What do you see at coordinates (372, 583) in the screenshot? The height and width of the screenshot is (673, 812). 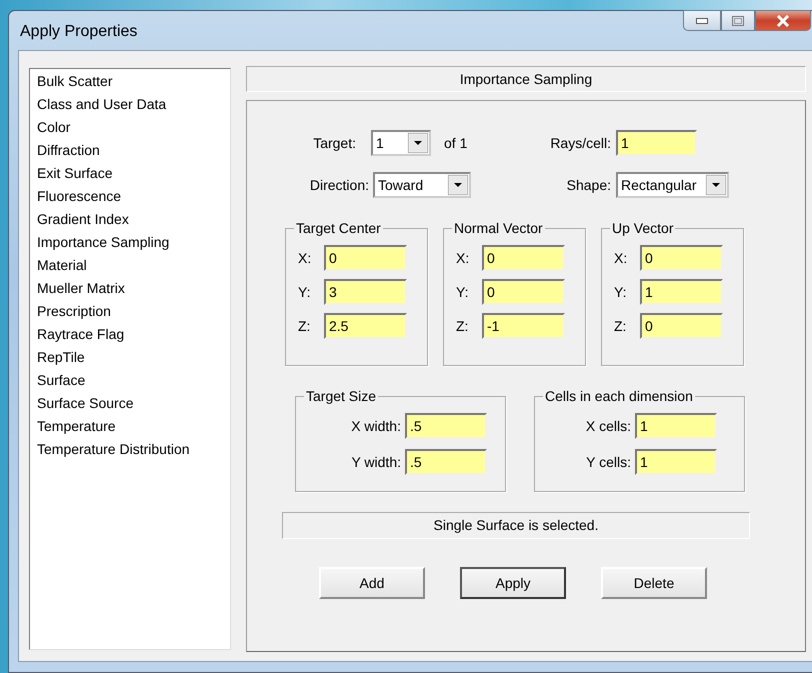 I see `dialog-button: Add` at bounding box center [372, 583].